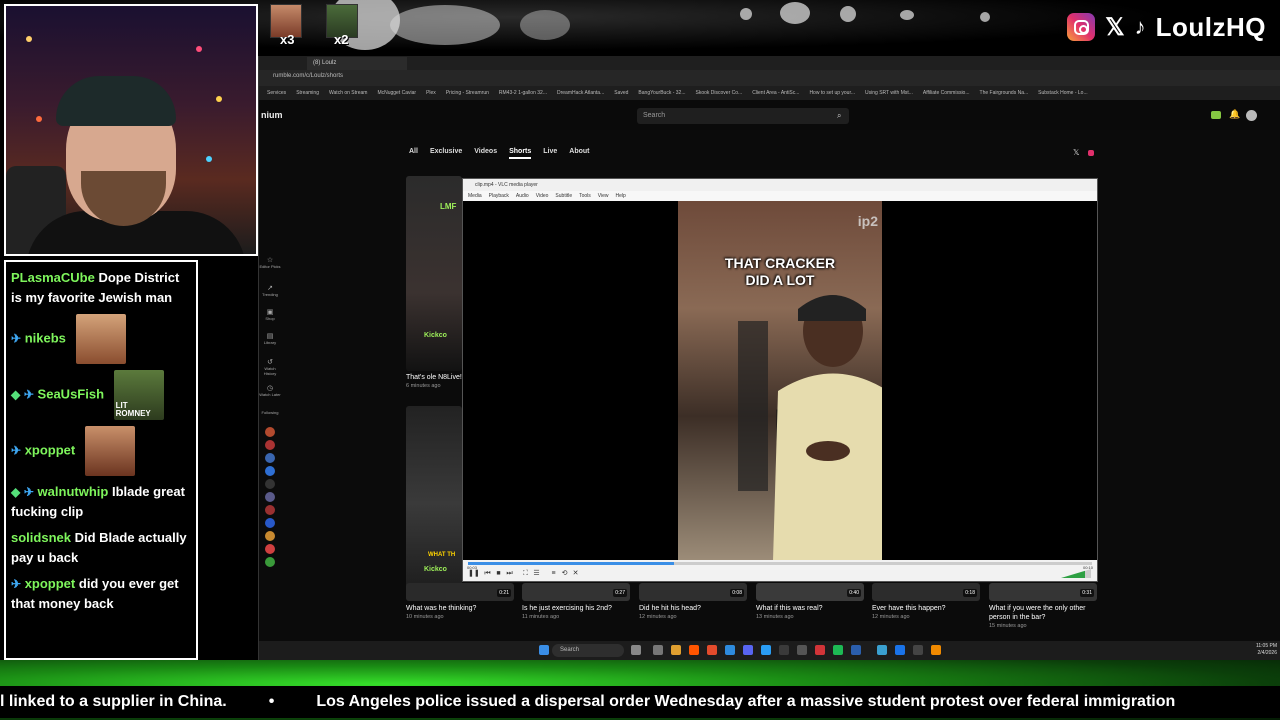  Describe the element at coordinates (579, 153) in the screenshot. I see `tab-about: About` at that location.